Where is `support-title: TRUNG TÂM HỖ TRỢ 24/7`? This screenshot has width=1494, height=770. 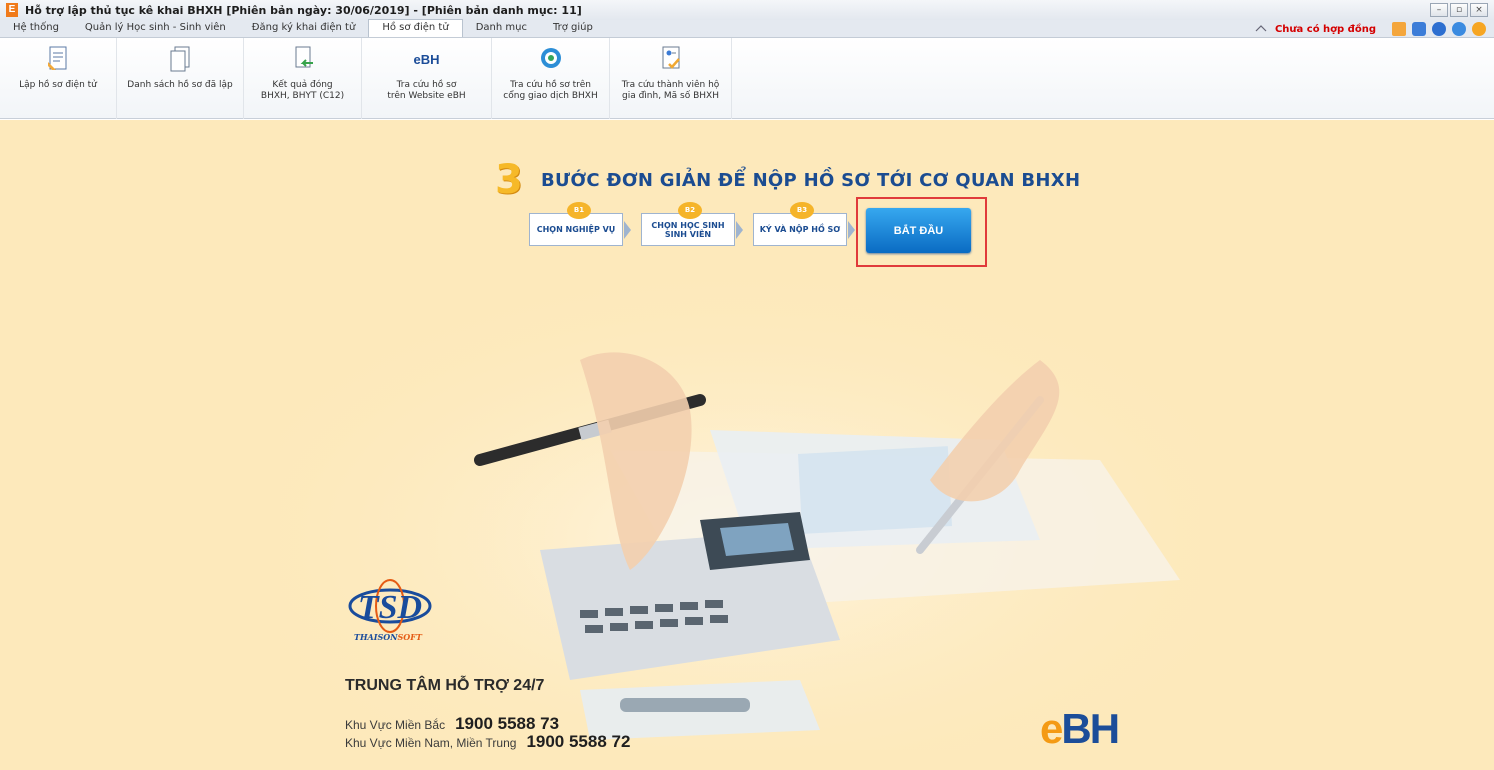
support-title: TRUNG TÂM HỖ TRỢ 24/7 is located at coordinates (445, 685).